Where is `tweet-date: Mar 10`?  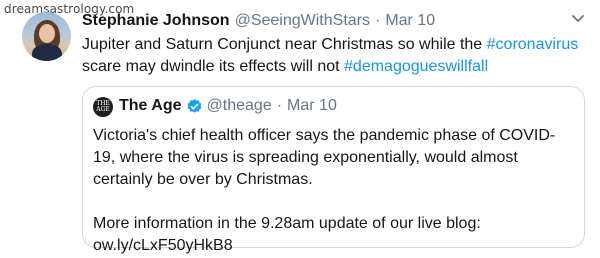 tweet-date: Mar 10 is located at coordinates (410, 21).